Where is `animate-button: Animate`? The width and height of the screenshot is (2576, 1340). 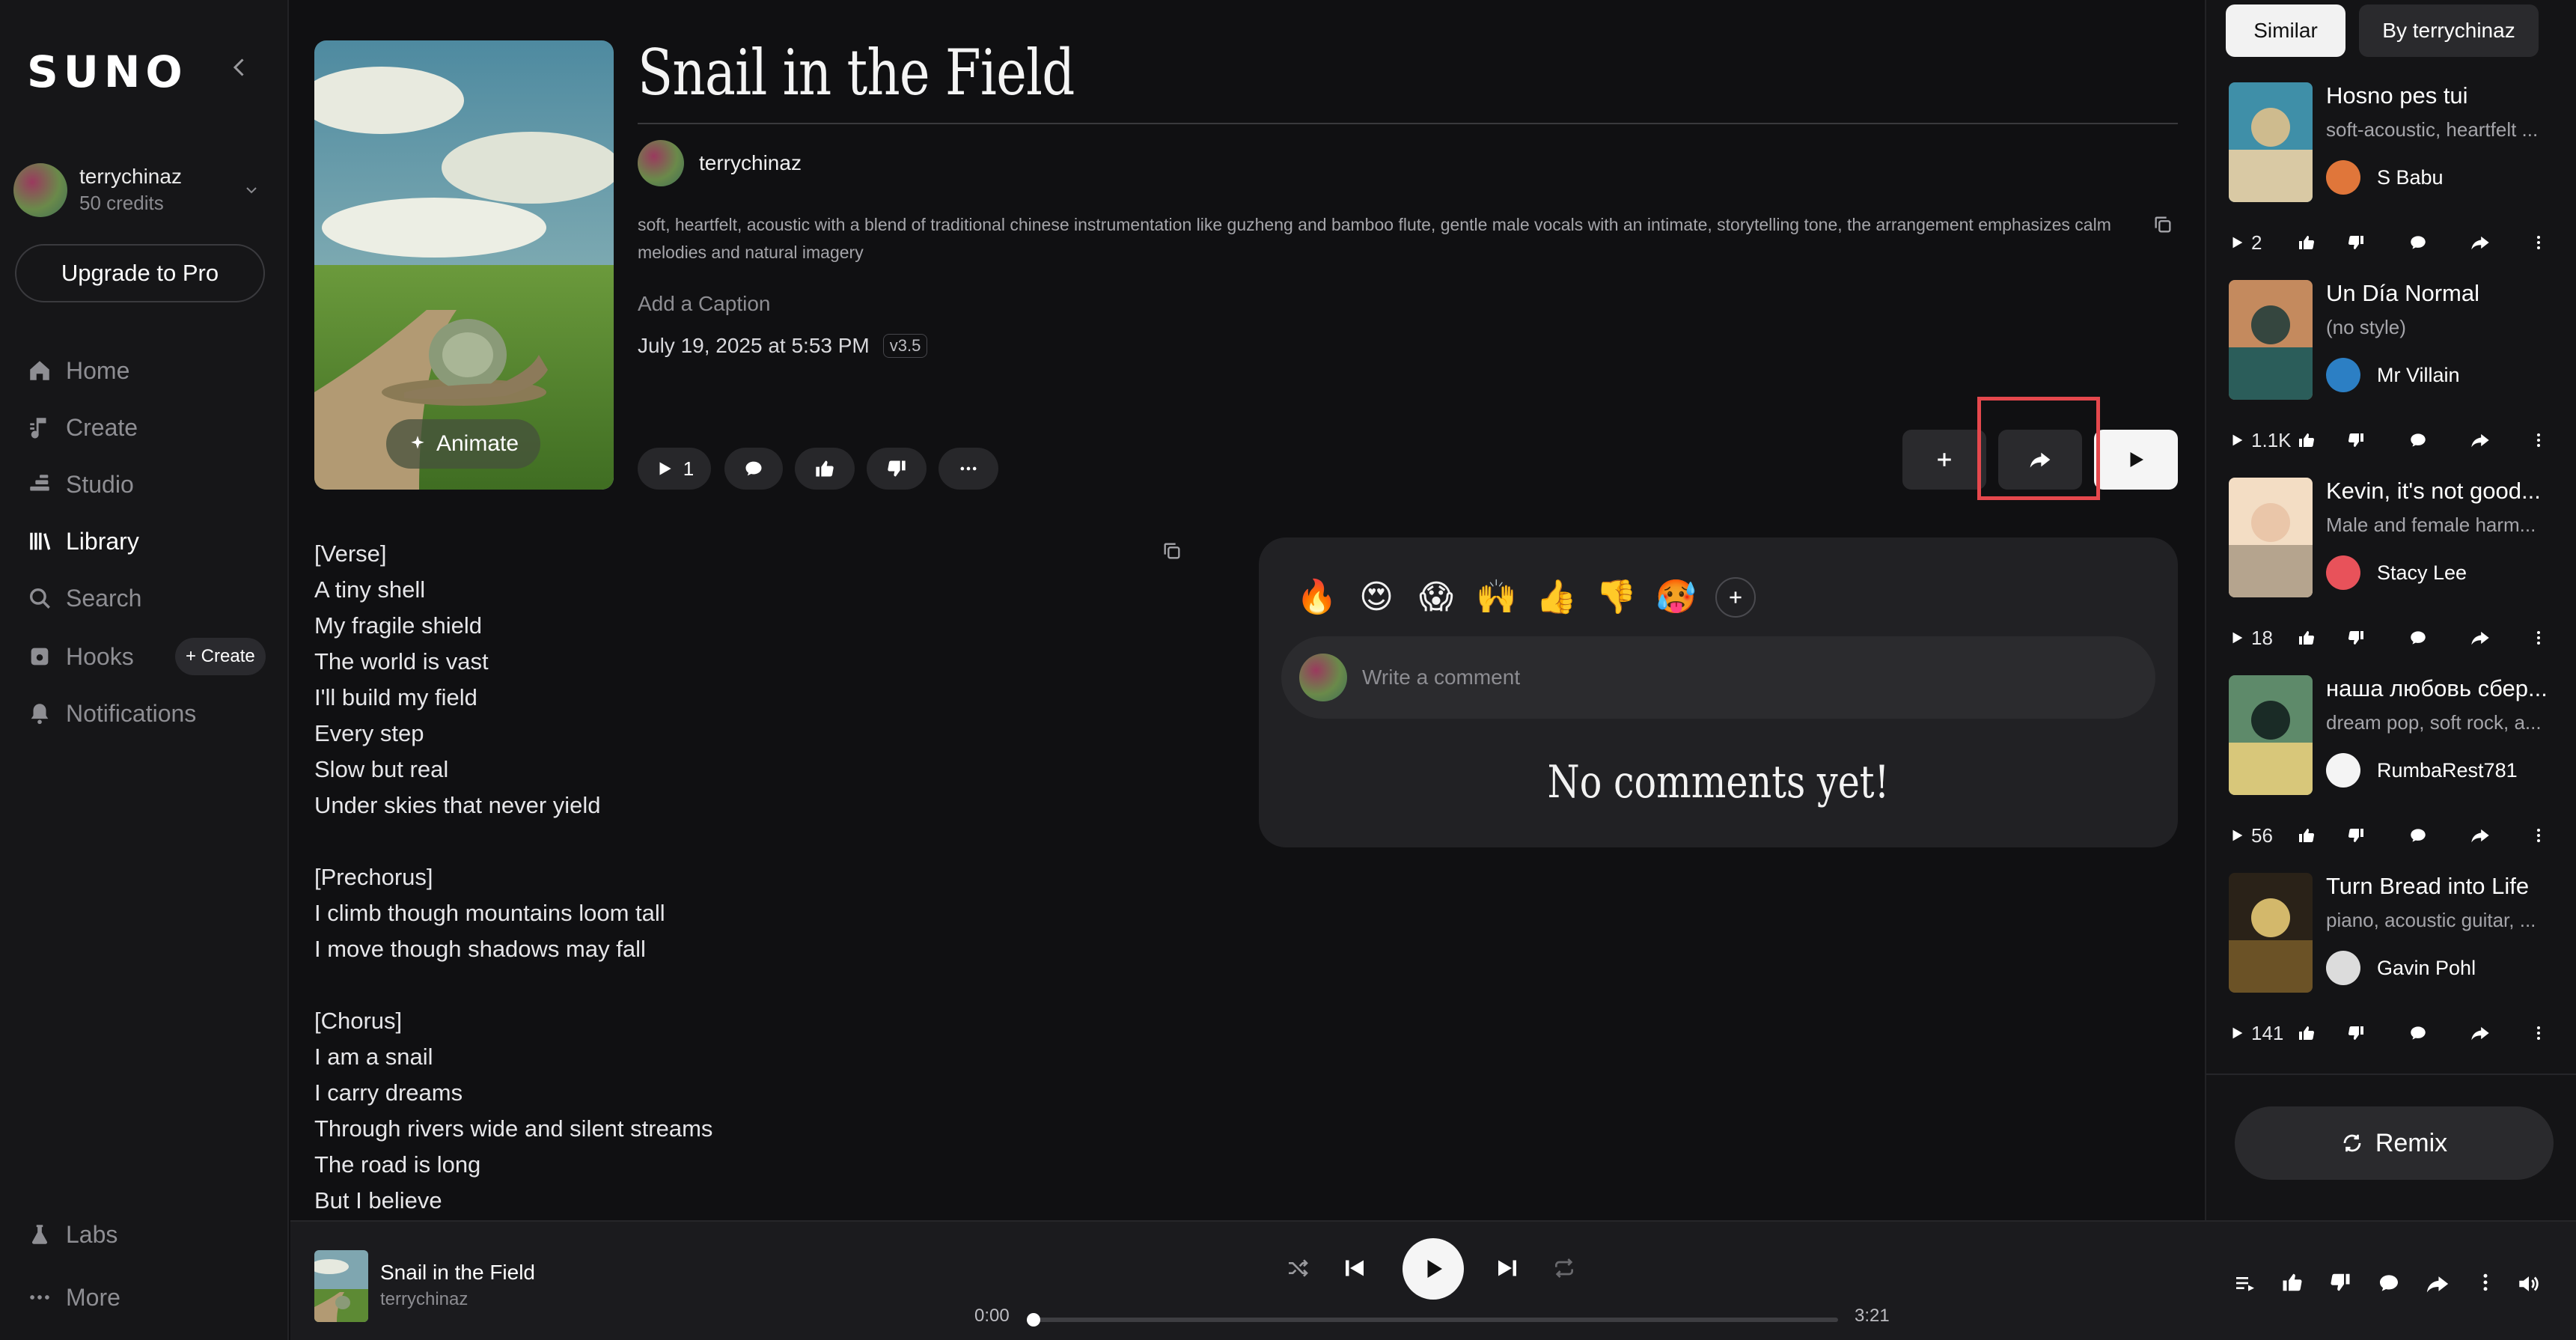
animate-button: Animate is located at coordinates (463, 444).